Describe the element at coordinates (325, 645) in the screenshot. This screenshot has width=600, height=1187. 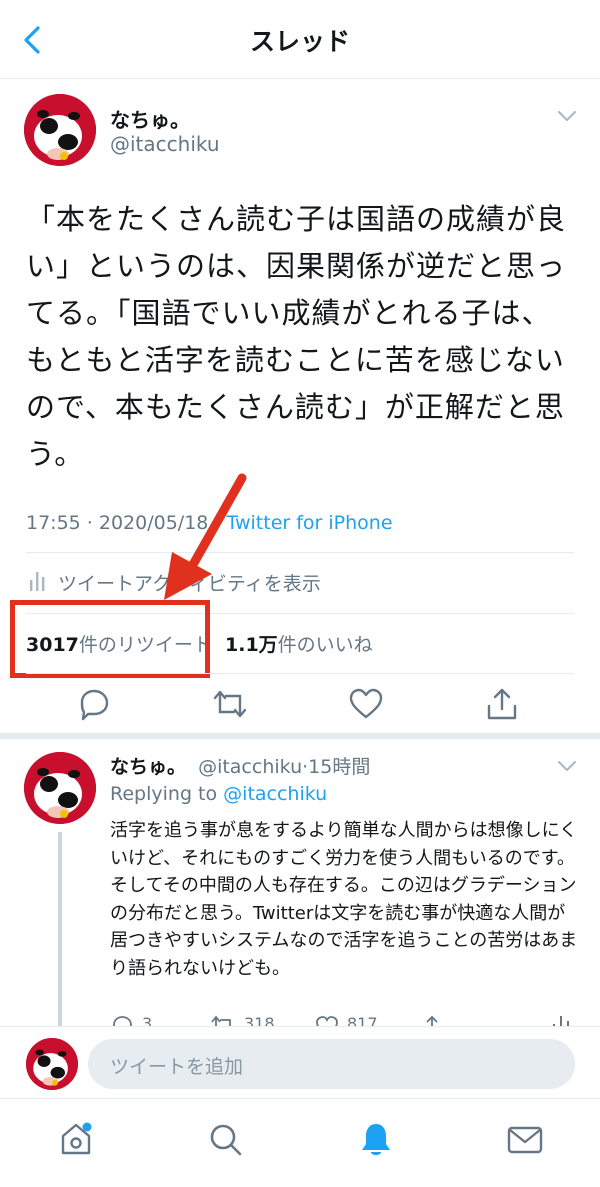
I see `like-count-label: 件のいいね` at that location.